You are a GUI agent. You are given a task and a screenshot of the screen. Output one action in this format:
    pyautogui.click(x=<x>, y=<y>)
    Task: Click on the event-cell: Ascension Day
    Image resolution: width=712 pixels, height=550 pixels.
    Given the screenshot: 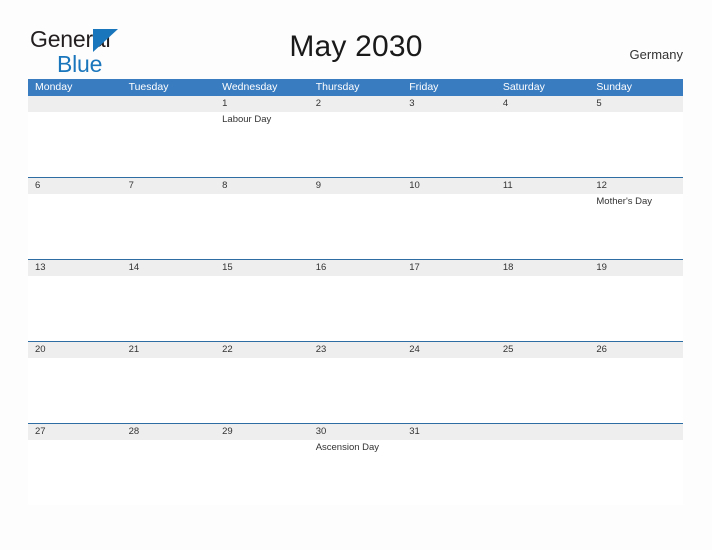 What is the action you would take?
    pyautogui.click(x=356, y=472)
    